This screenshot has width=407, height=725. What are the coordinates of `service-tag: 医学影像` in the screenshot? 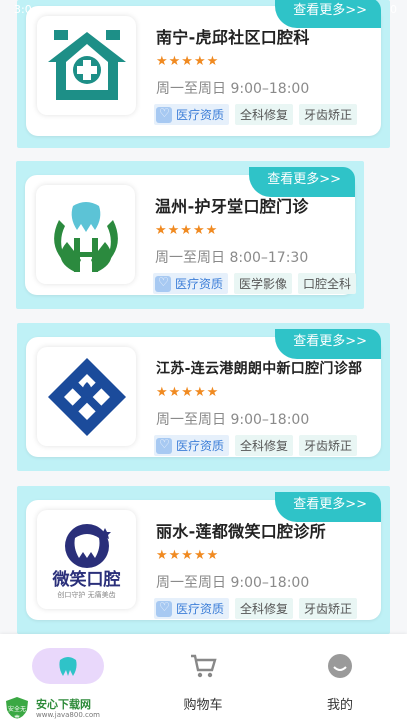 It's located at (263, 283).